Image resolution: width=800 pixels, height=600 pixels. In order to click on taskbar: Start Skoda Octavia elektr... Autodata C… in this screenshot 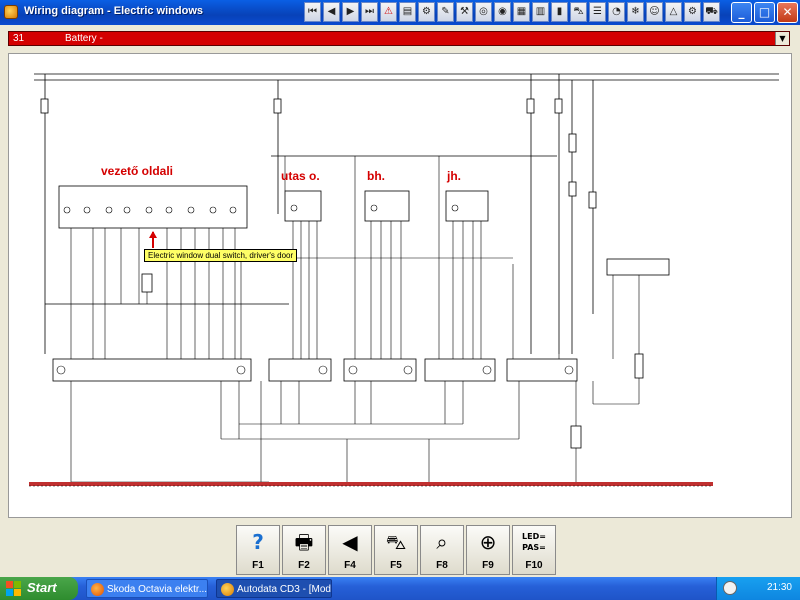, I will do `click(400, 588)`.